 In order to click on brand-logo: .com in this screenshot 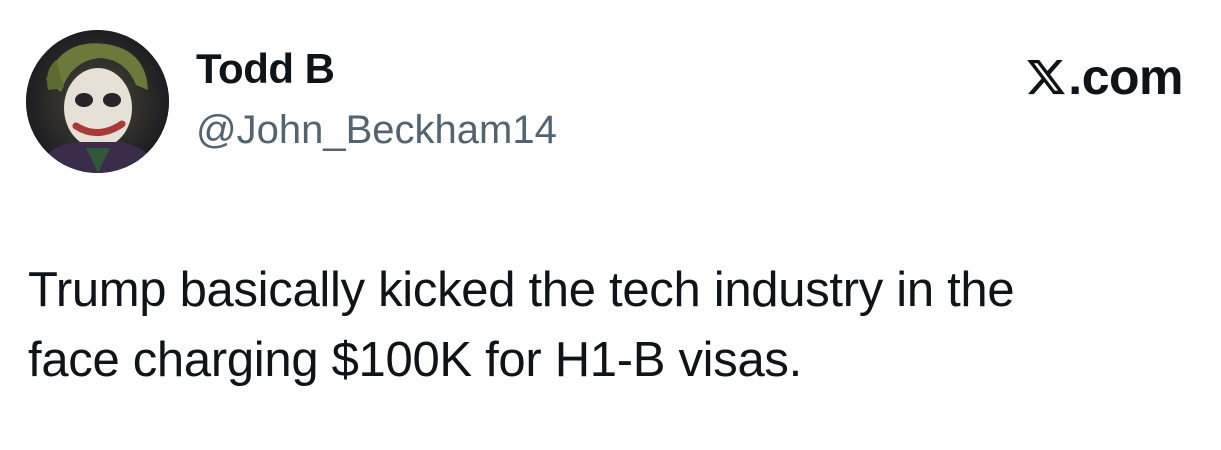, I will do `click(1103, 77)`.